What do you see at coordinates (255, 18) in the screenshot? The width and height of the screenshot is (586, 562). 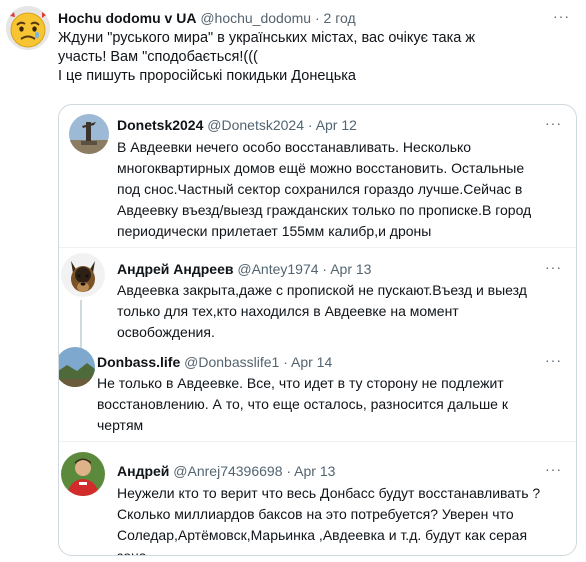 I see `author-handle: @hochu_dodomu` at bounding box center [255, 18].